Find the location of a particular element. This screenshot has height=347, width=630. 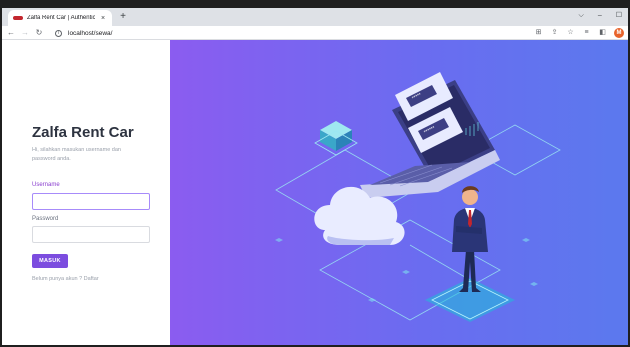

address-toolbar: ← → ↻ i localhost/sewa/ ⊞ ⇪ ☆ ≡ ◧ M is located at coordinates (315, 33).